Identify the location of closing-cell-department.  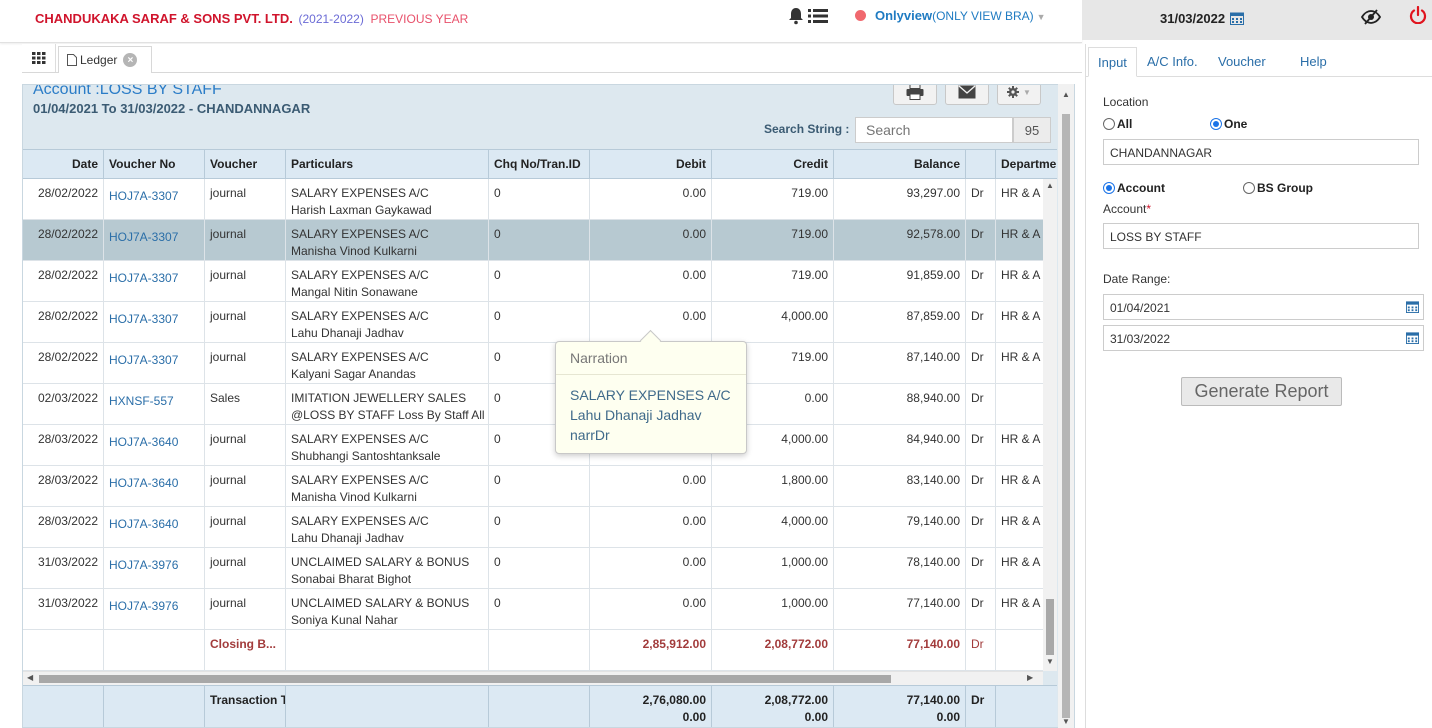
(1019, 650).